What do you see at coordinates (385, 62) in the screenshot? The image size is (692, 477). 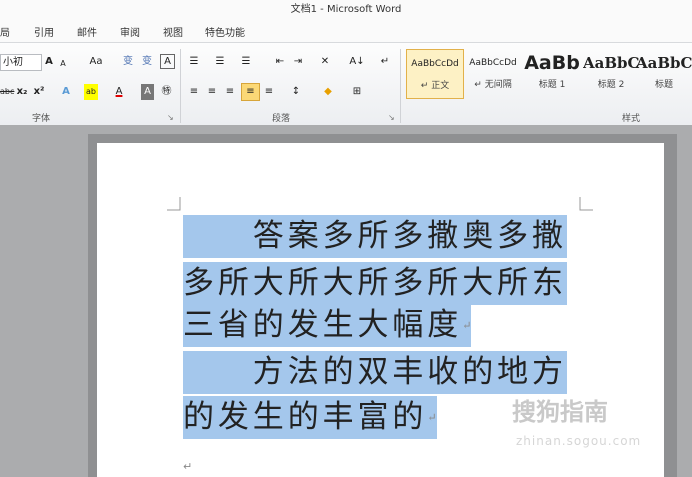 I see `show-marks-button: ↵` at bounding box center [385, 62].